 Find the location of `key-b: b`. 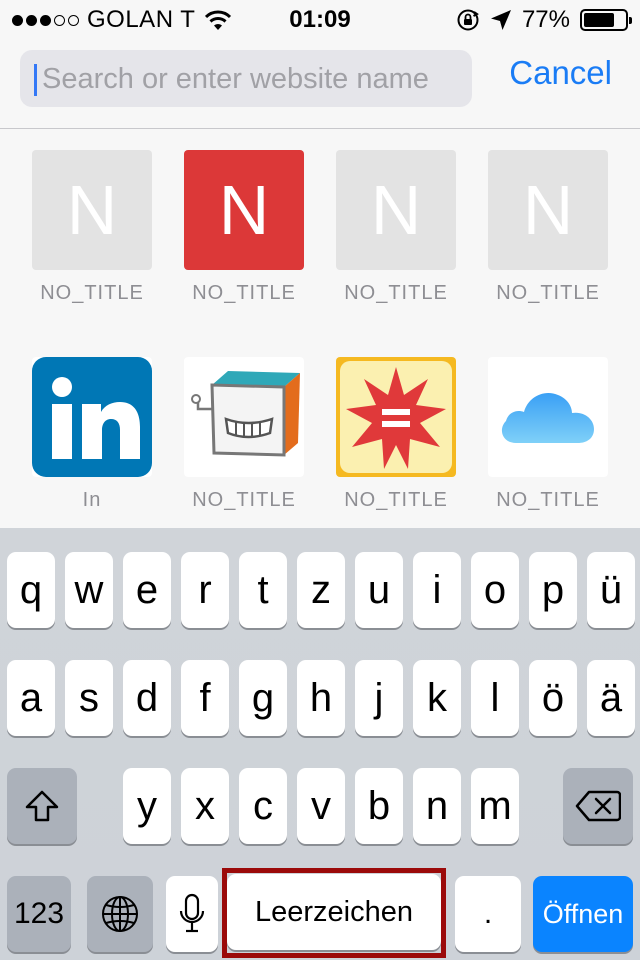

key-b: b is located at coordinates (379, 806).